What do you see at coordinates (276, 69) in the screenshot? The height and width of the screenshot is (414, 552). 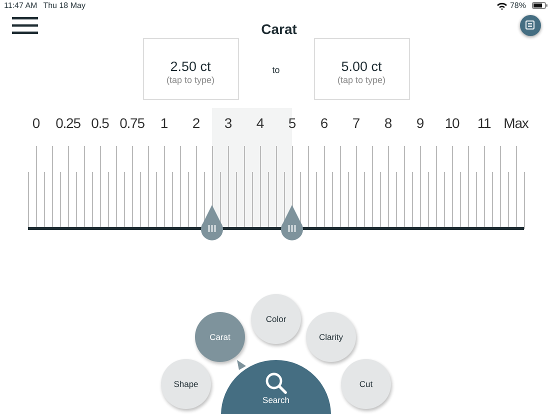 I see `range-separator: to` at bounding box center [276, 69].